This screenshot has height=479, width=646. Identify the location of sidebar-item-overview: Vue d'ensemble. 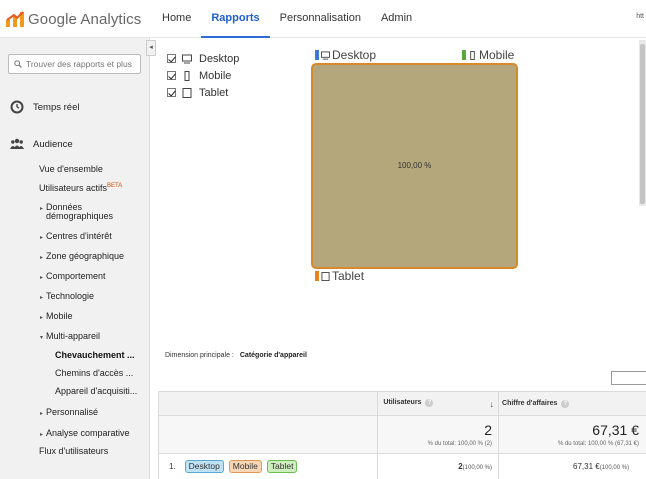
(71, 169).